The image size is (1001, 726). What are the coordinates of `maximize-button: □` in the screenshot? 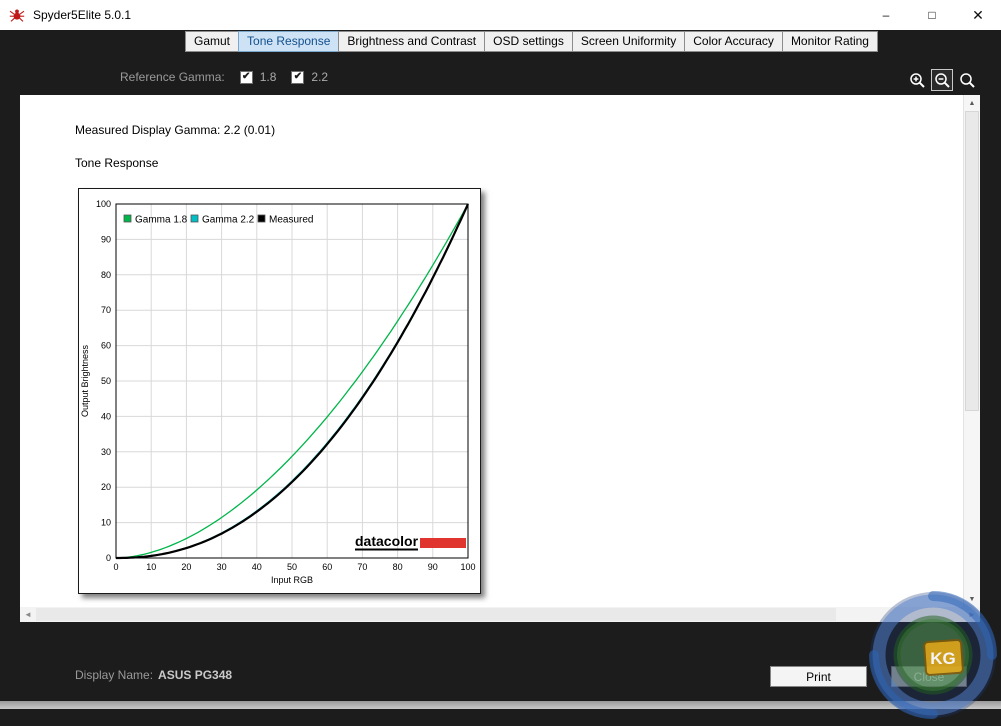 It's located at (932, 15).